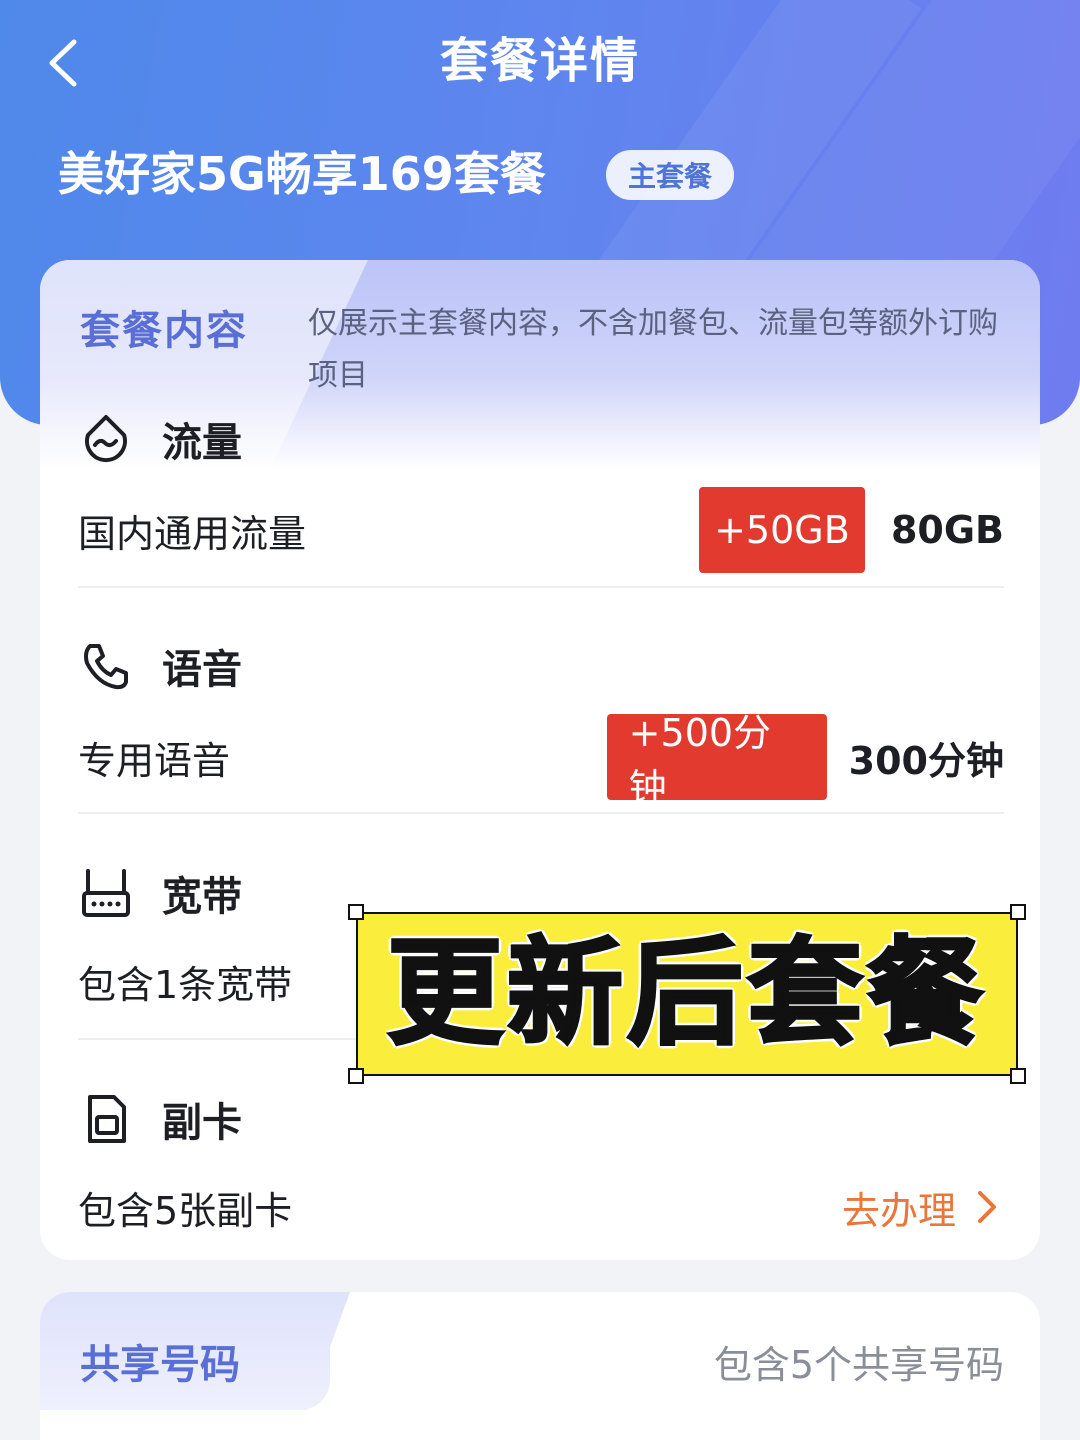  I want to click on group-label: 副卡, so click(202, 1123).